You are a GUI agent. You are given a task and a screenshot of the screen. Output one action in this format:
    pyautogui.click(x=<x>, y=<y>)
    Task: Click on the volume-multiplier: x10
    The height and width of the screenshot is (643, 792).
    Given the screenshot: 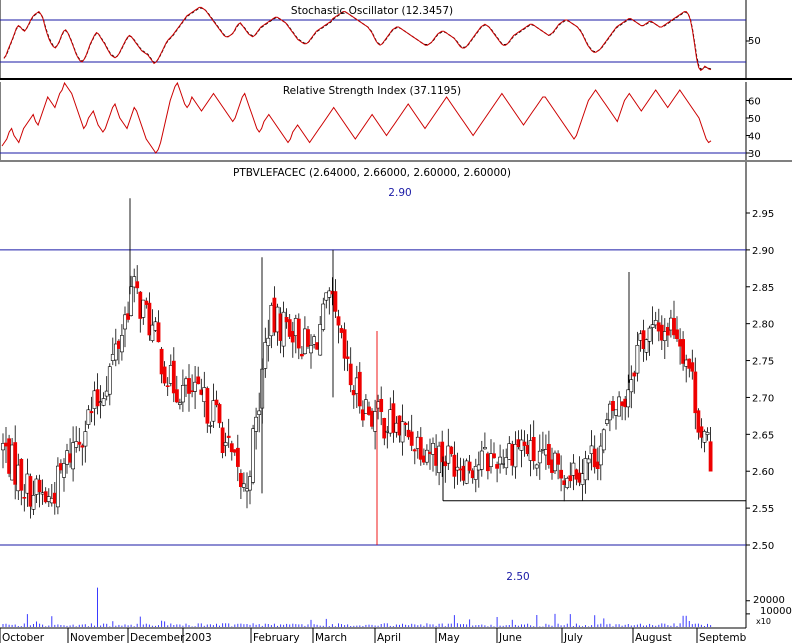 What is the action you would take?
    pyautogui.click(x=763, y=621)
    